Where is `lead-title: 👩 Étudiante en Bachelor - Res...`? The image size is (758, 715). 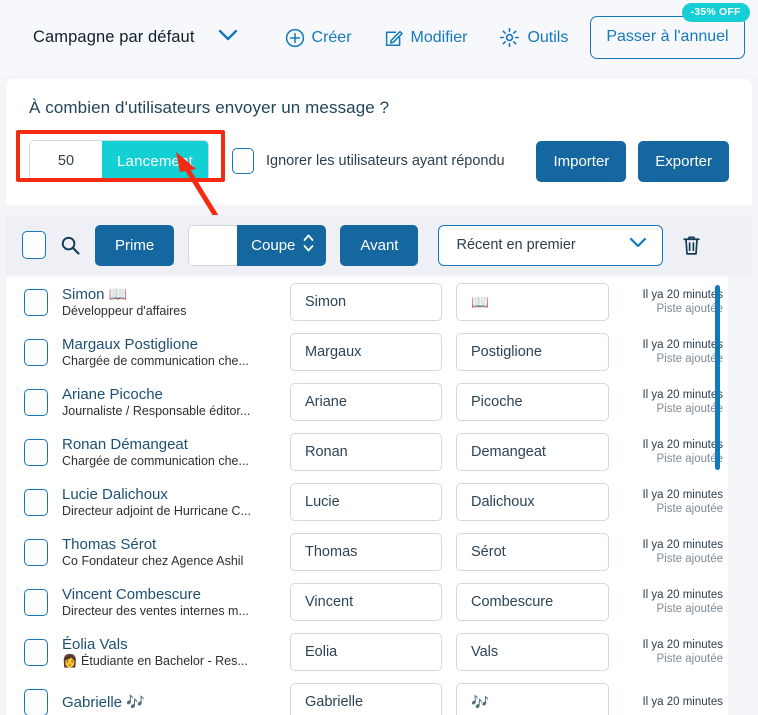
lead-title: 👩 Étudiante en Bachelor - Res... is located at coordinates (155, 660).